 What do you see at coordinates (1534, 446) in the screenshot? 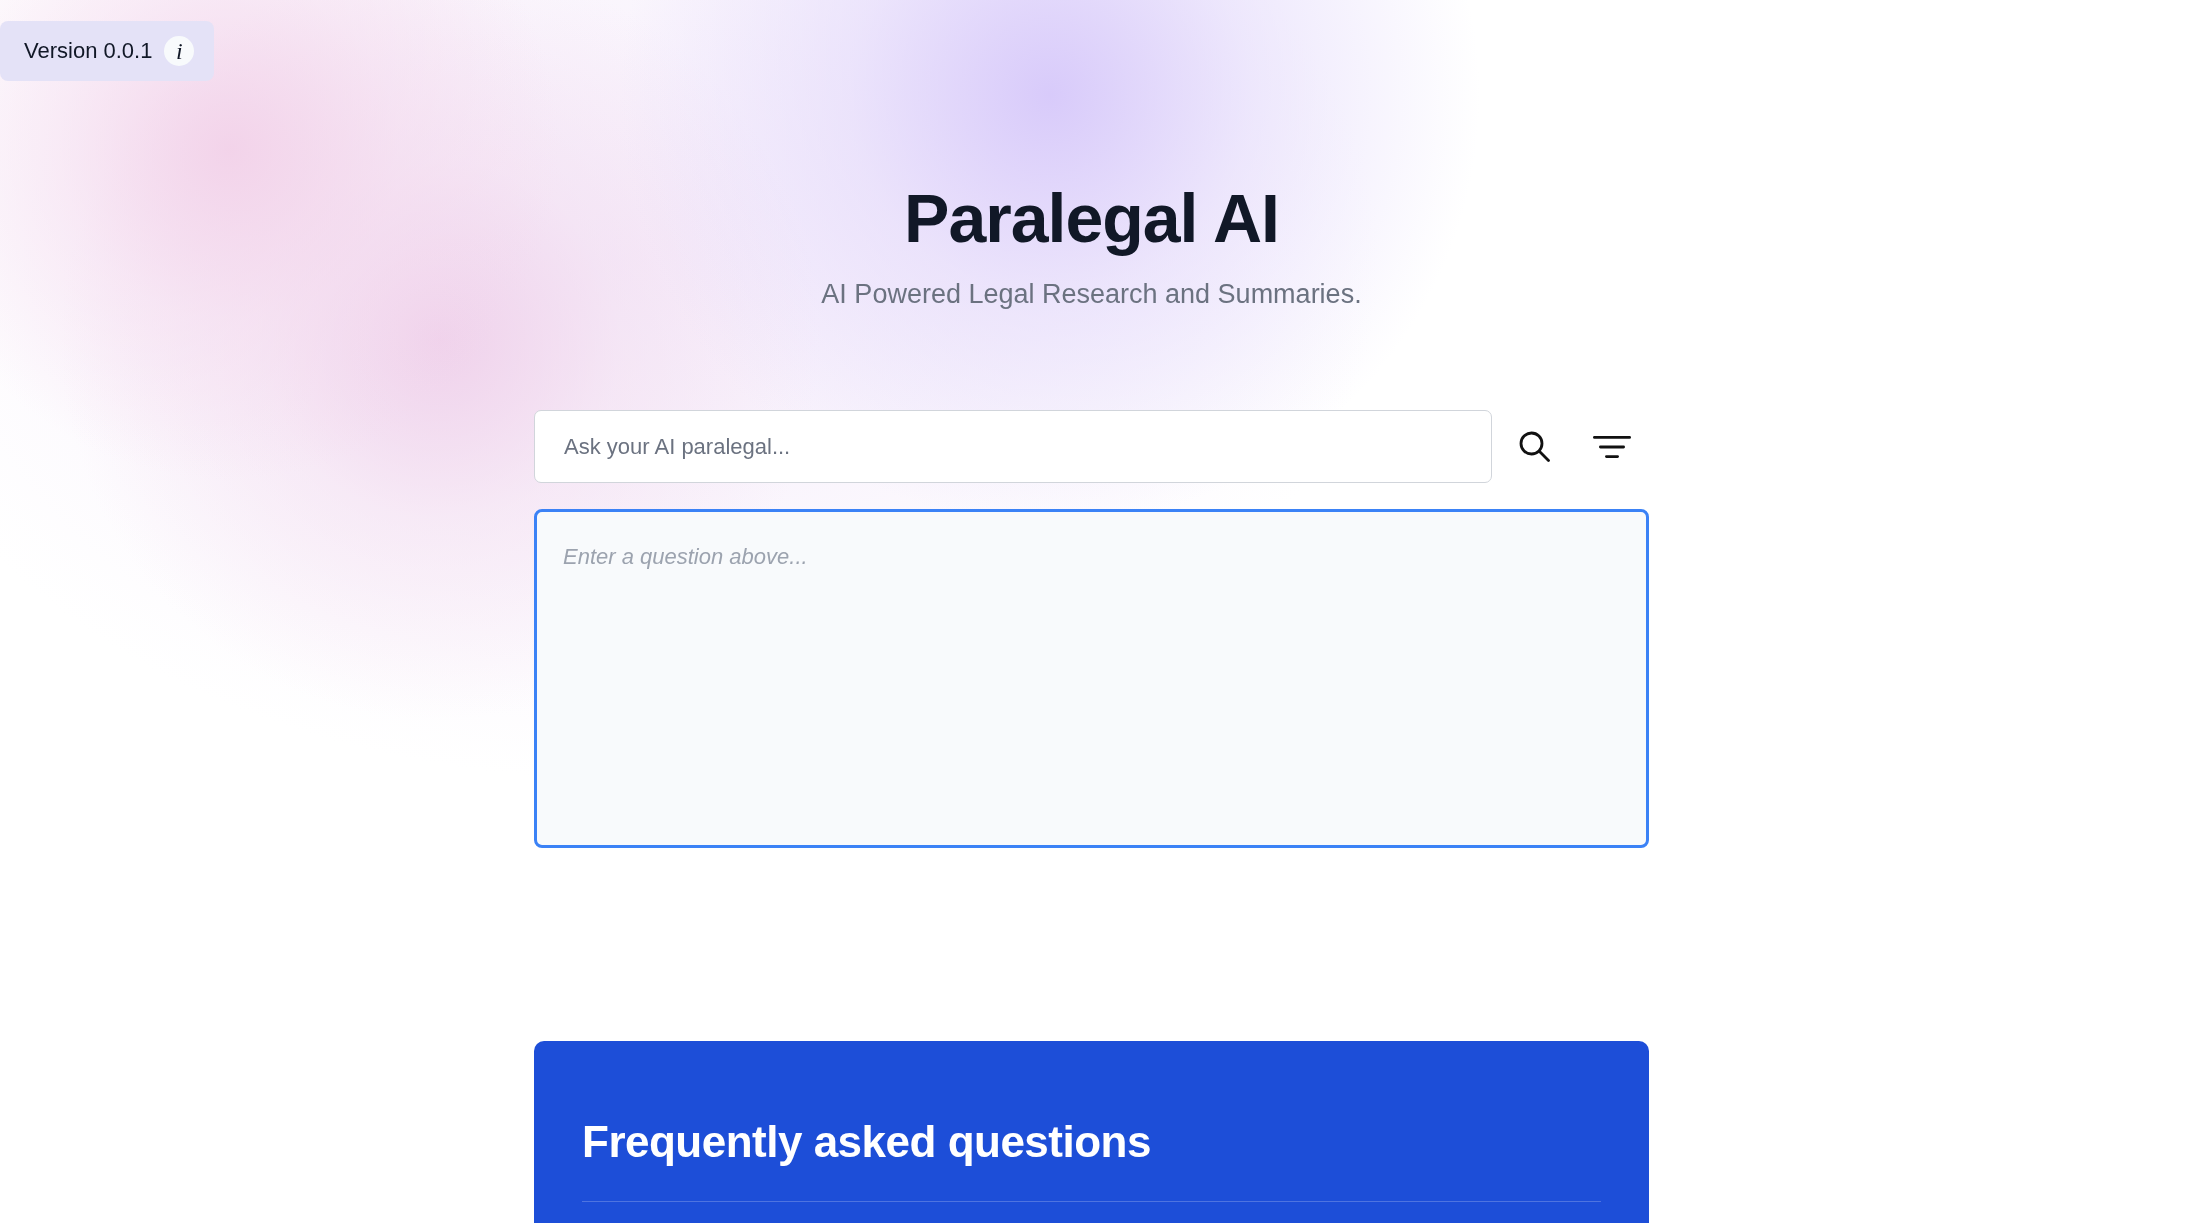
I see `search-icon` at bounding box center [1534, 446].